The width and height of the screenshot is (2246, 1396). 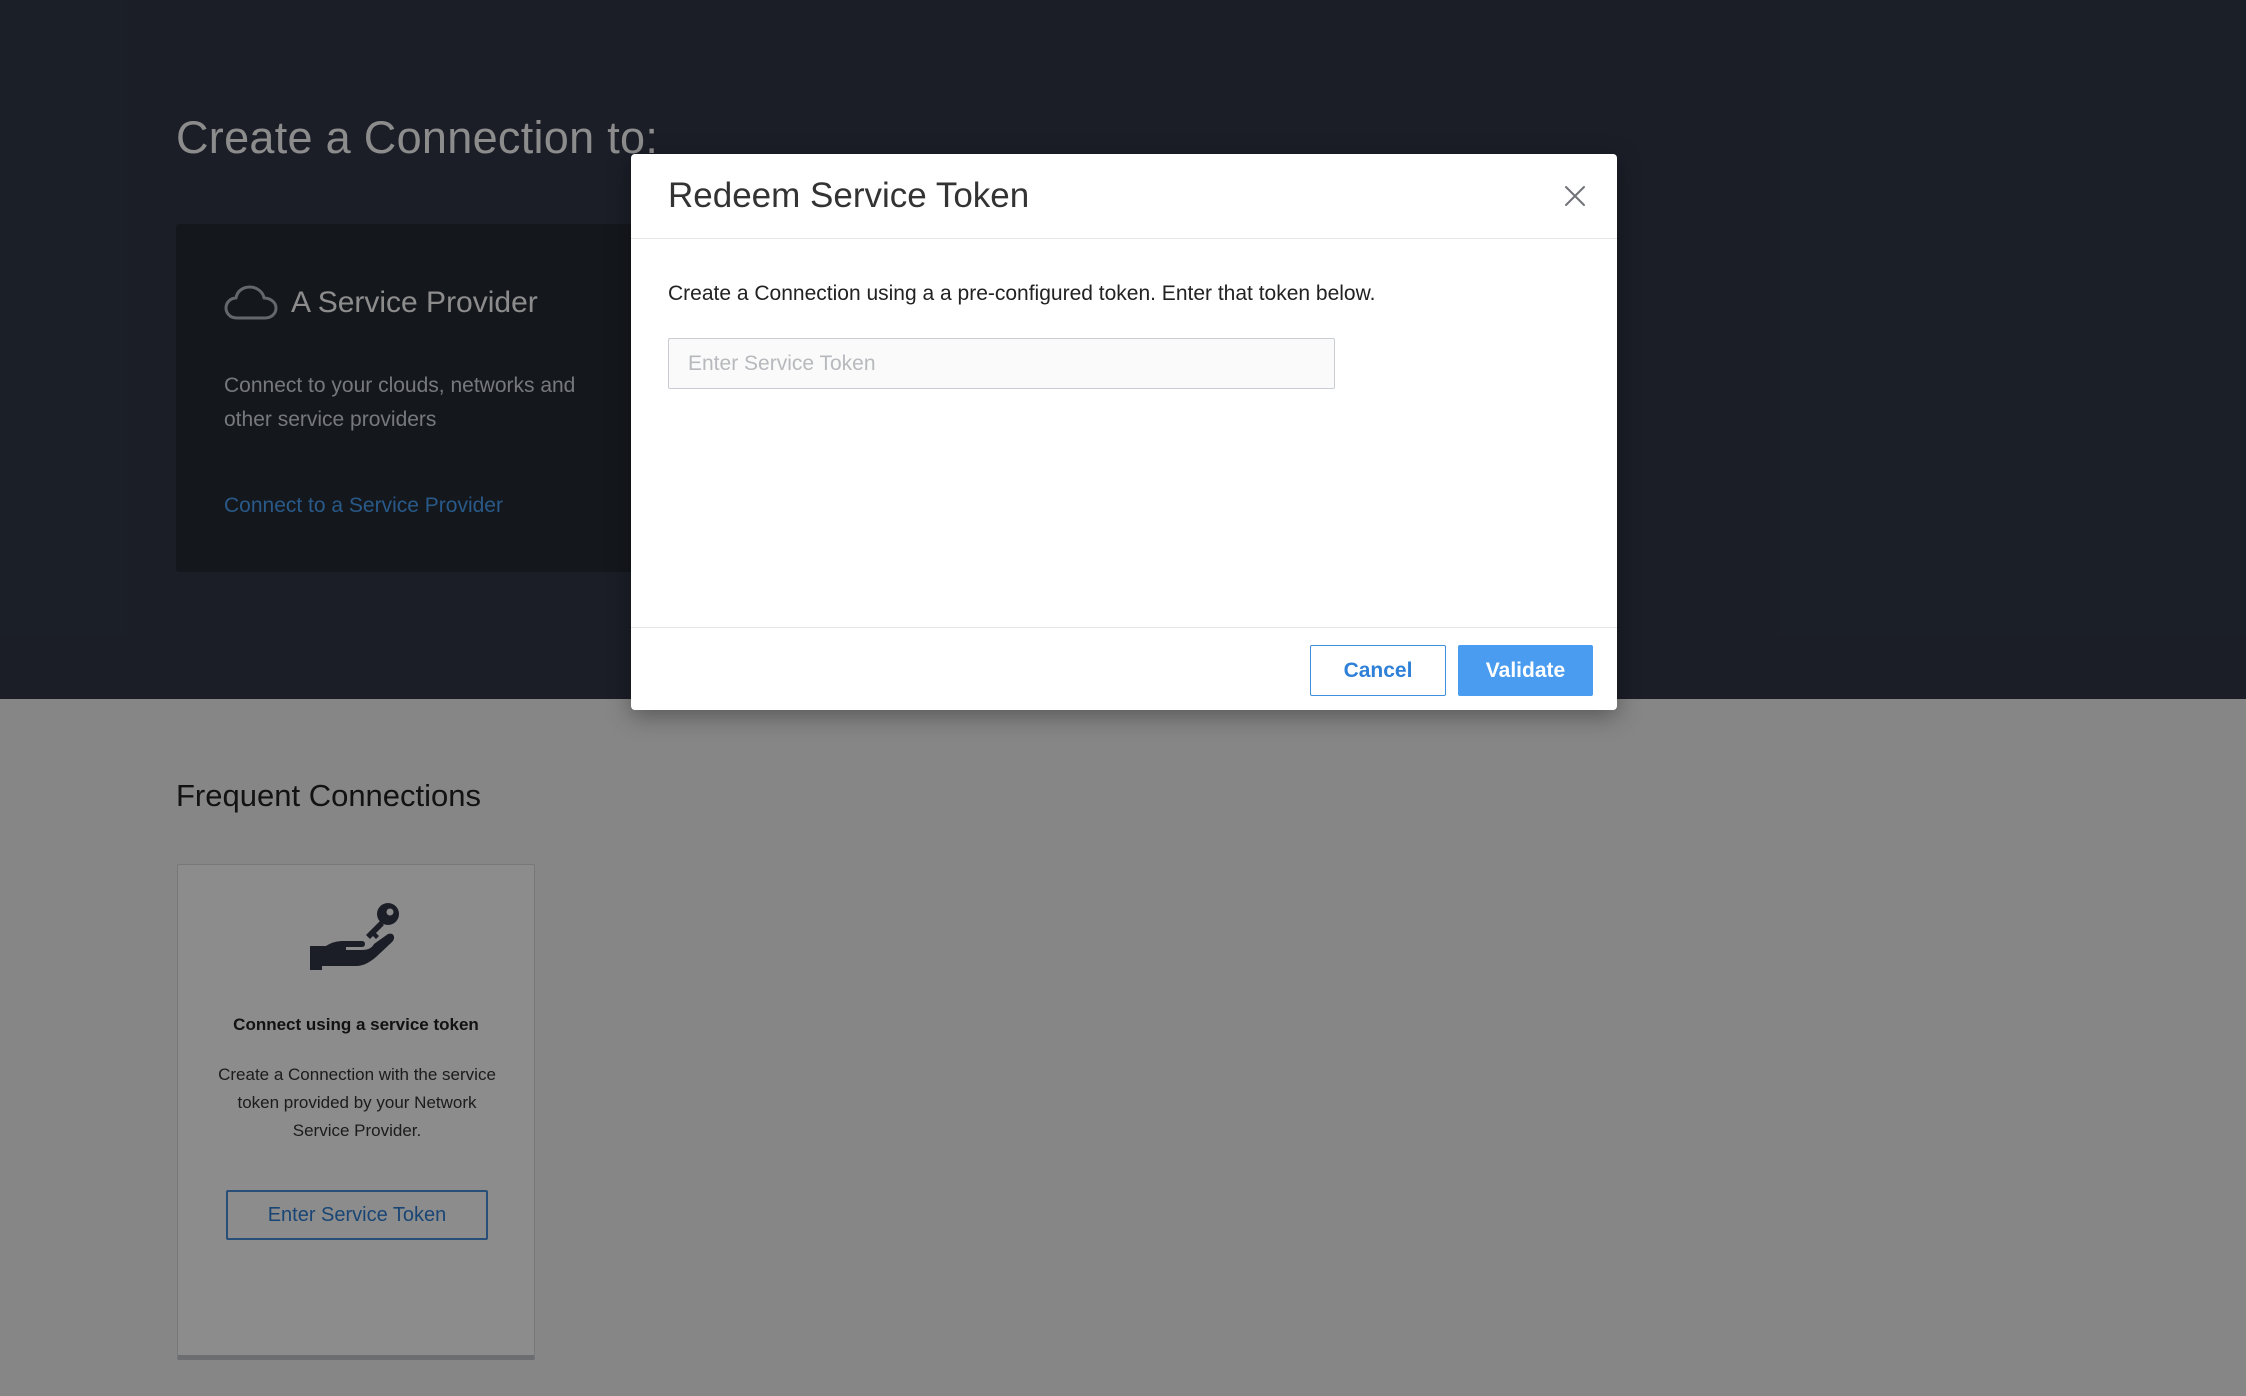 I want to click on cancel-button: Cancel, so click(x=1378, y=670).